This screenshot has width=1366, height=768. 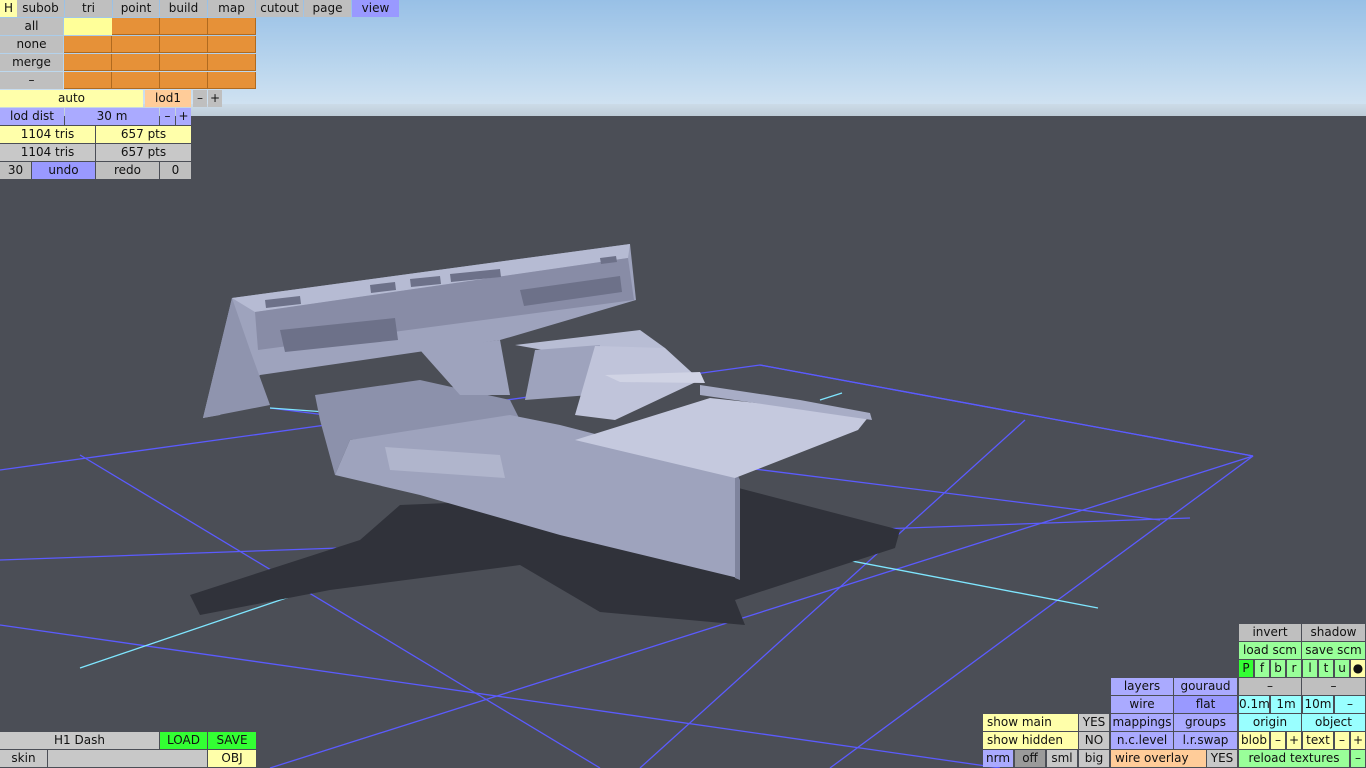 What do you see at coordinates (998, 758) in the screenshot?
I see `normals-button: nrm` at bounding box center [998, 758].